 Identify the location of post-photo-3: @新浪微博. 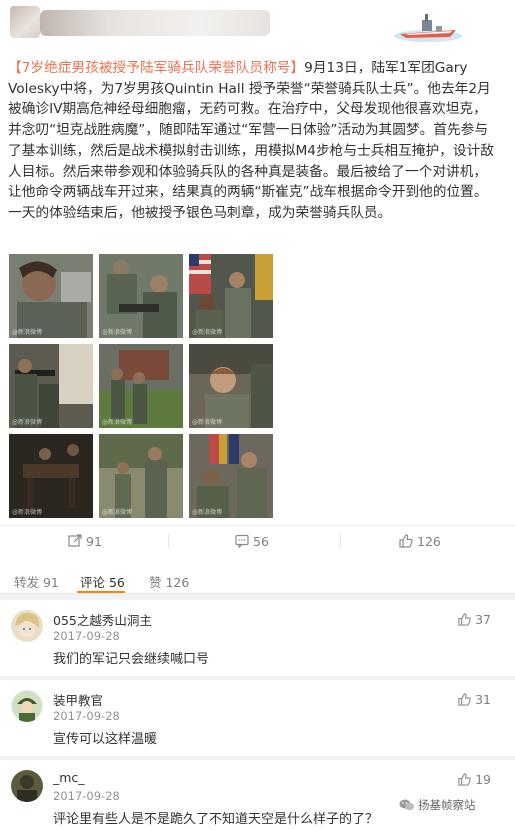
(231, 296).